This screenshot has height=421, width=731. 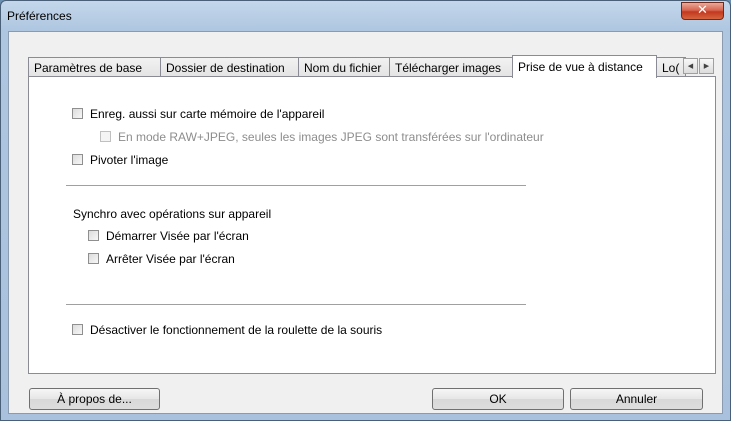 I want to click on sync-heading: Synchro avec opérations sur appareil, so click(x=172, y=214).